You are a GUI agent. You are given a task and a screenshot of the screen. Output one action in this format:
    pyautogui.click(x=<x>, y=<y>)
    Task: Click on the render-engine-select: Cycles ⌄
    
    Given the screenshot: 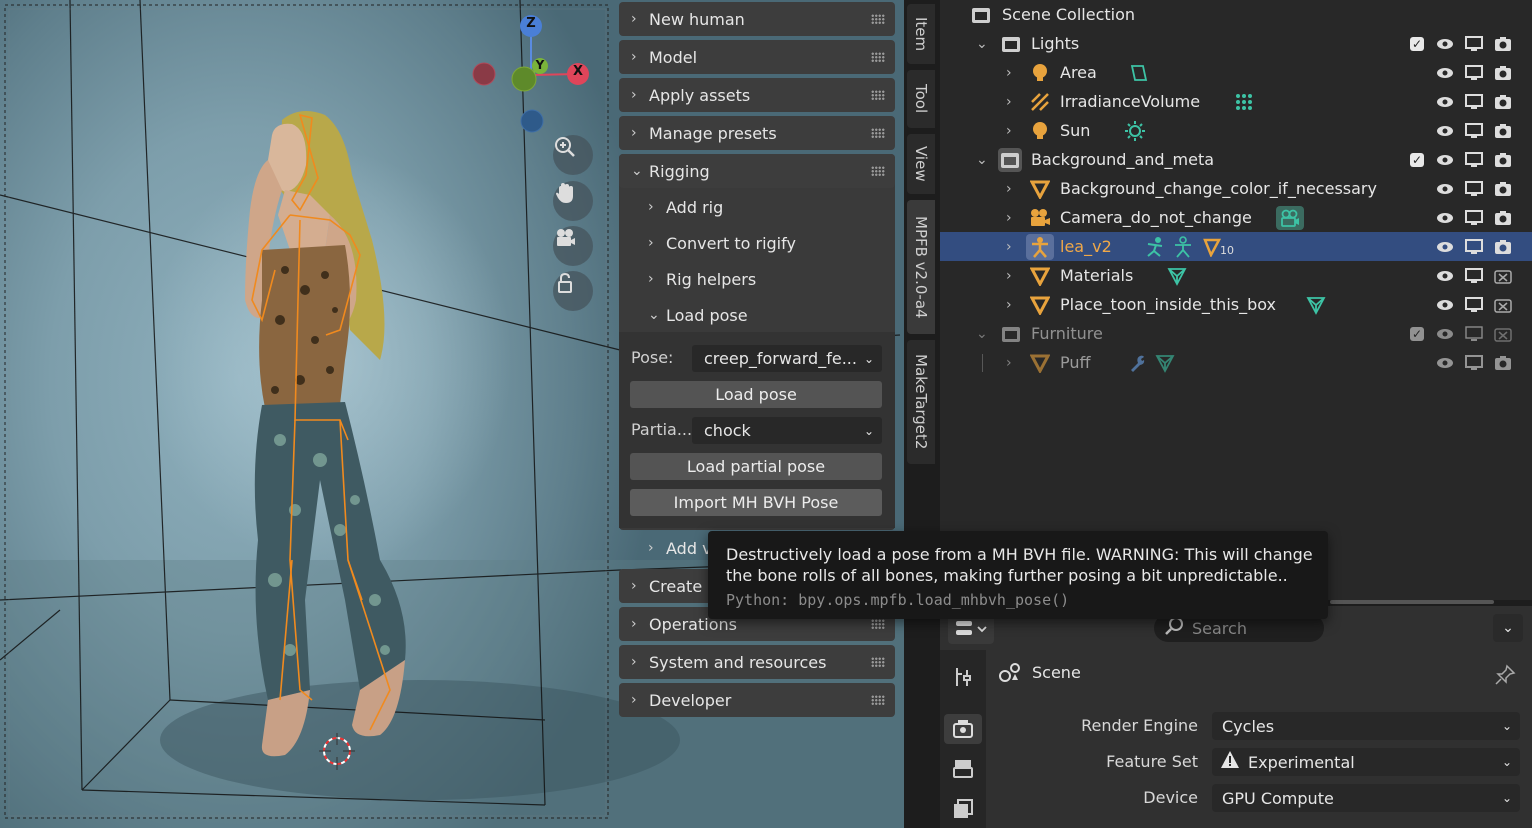 What is the action you would take?
    pyautogui.click(x=1366, y=726)
    